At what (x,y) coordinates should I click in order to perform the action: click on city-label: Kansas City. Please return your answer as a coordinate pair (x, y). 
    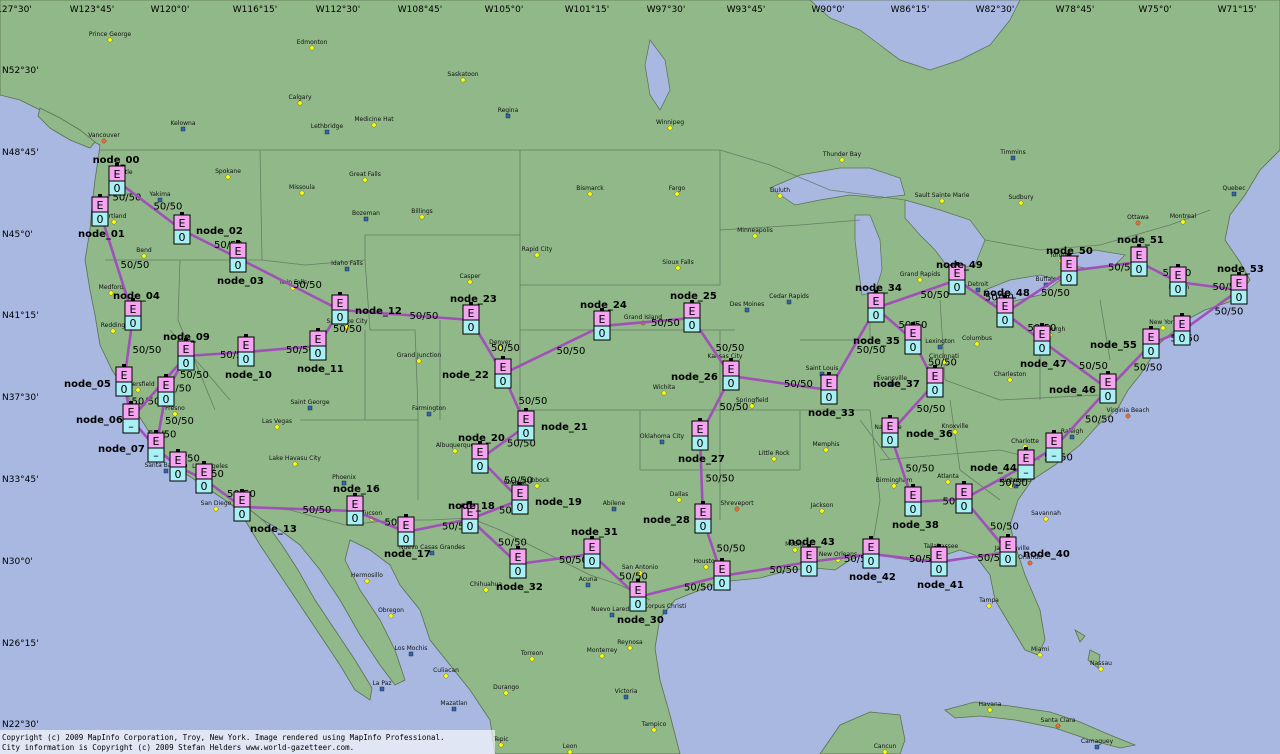
    Looking at the image, I should click on (725, 356).